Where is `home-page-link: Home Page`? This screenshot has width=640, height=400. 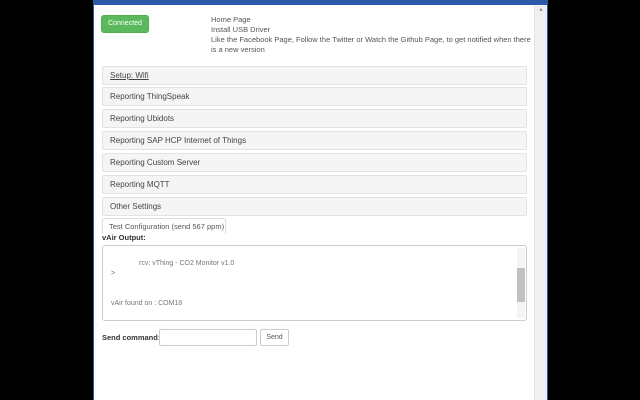
home-page-link: Home Page is located at coordinates (371, 20).